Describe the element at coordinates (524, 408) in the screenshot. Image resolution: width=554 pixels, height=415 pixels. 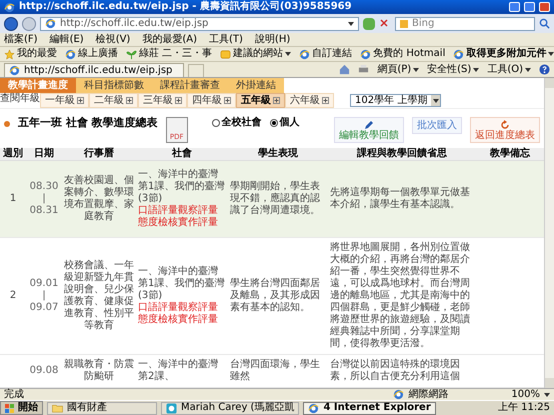
I see `clock: 上午 11:25` at that location.